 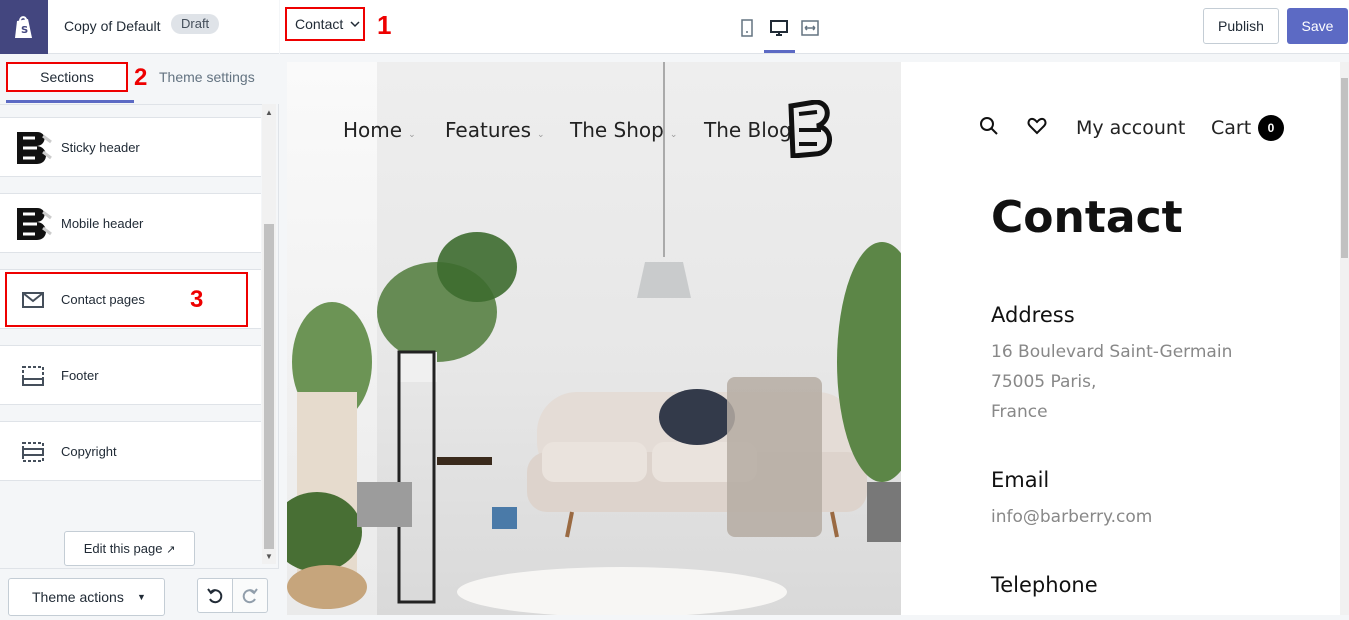 What do you see at coordinates (195, 24) in the screenshot?
I see `draft-badge: Draft` at bounding box center [195, 24].